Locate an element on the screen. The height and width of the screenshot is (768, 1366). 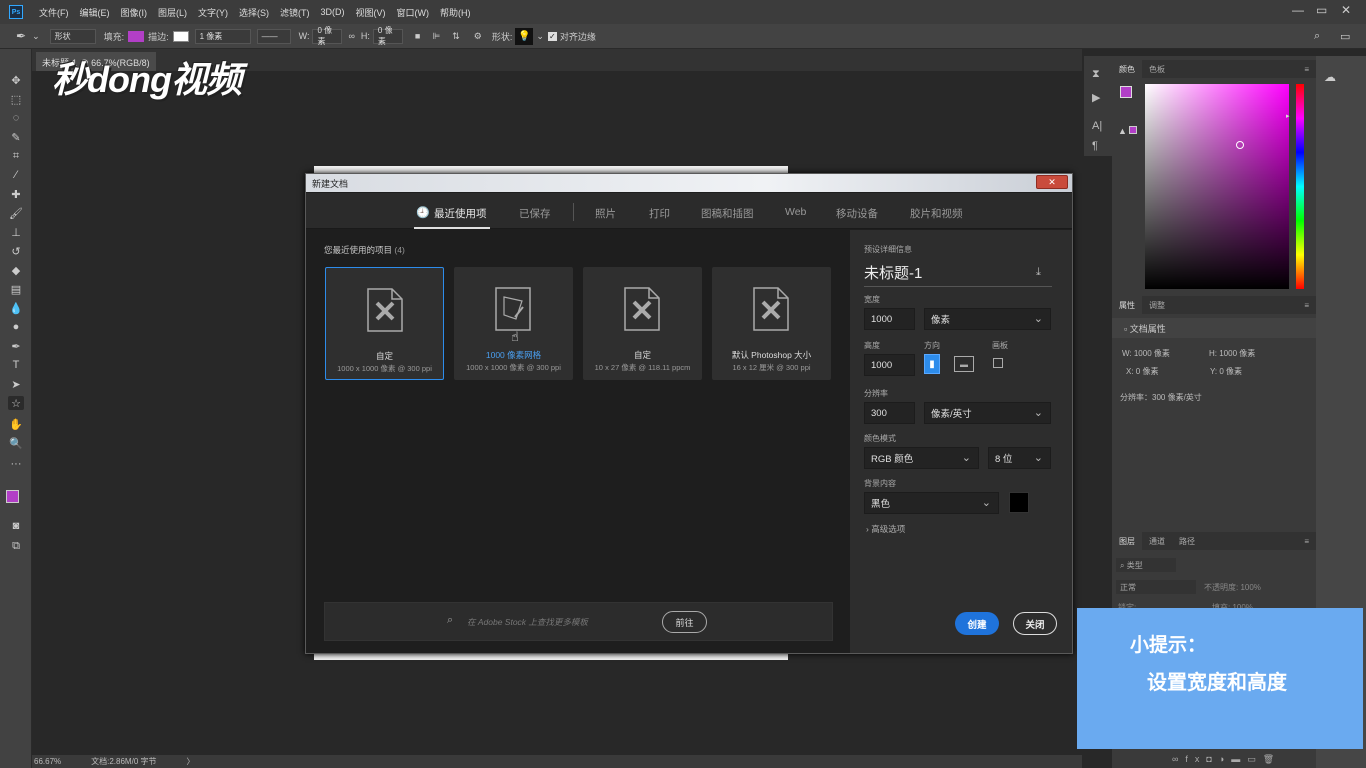
stroke-width-field: 1 像素 is located at coordinates (222, 36).